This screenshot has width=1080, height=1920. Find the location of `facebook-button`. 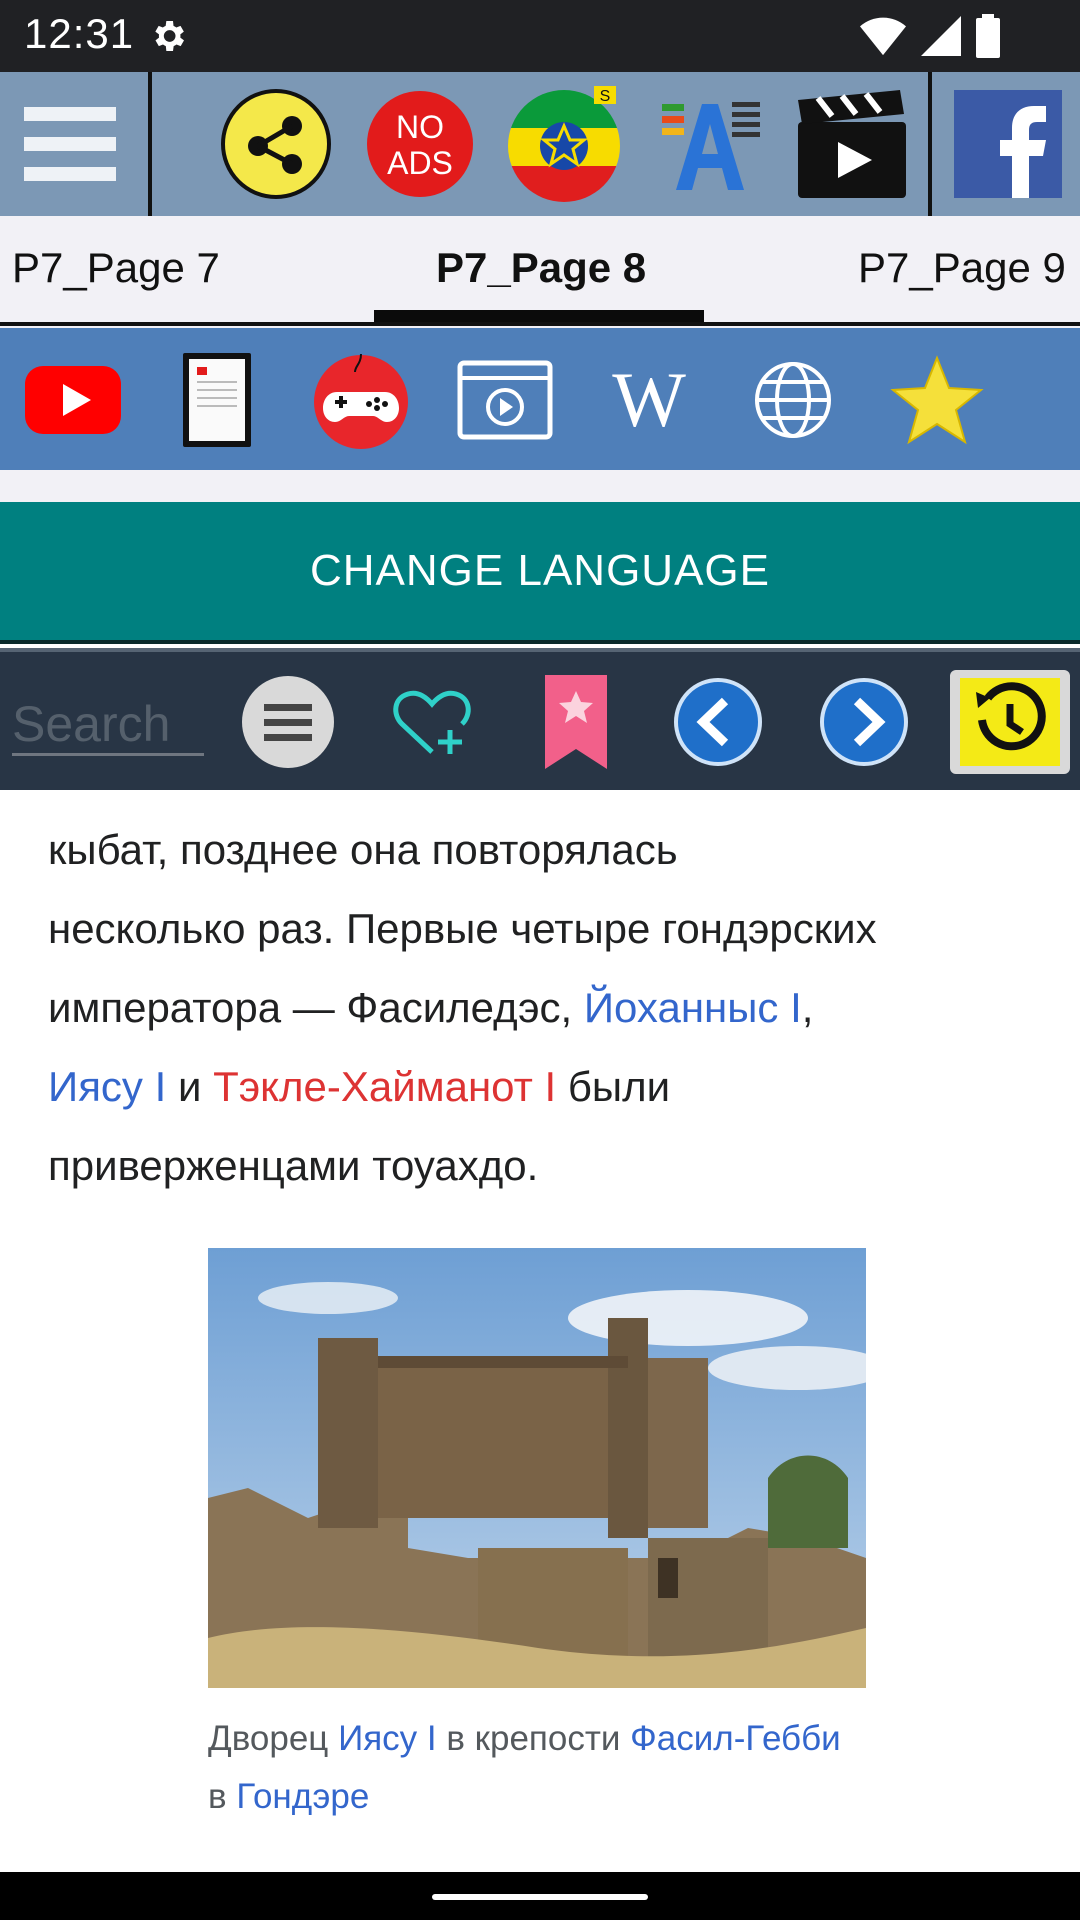

facebook-button is located at coordinates (1008, 144).